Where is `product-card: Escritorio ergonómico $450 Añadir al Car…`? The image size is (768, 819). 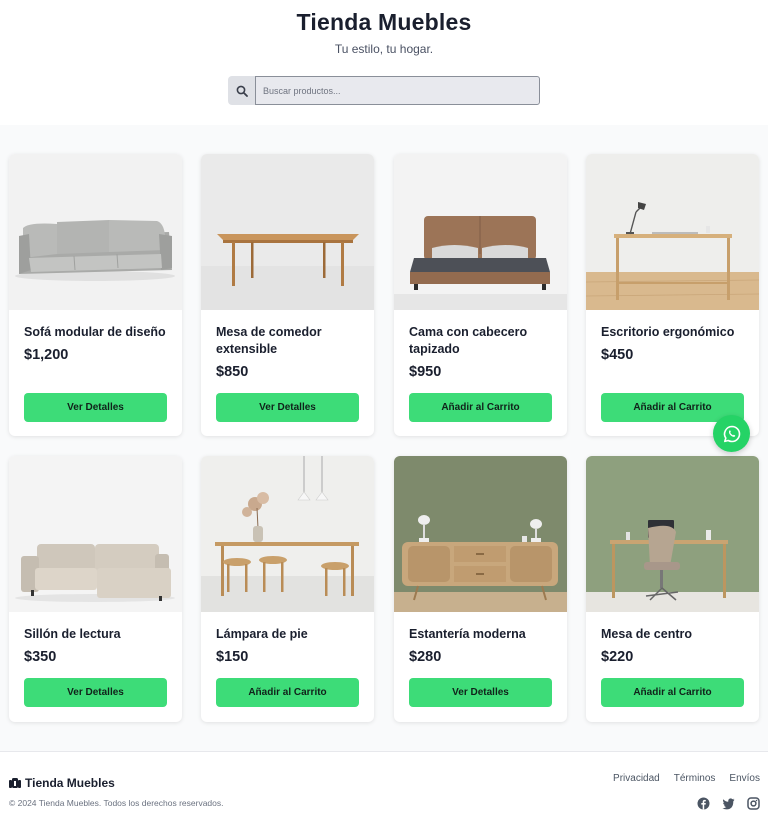 product-card: Escritorio ergonómico $450 Añadir al Car… is located at coordinates (672, 295).